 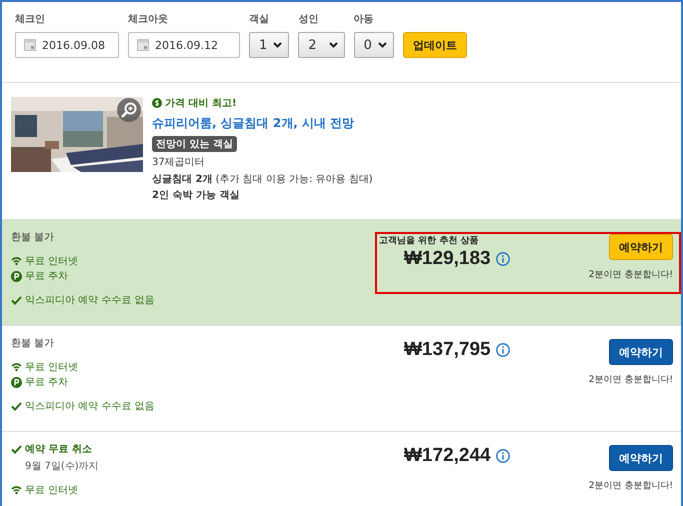 What do you see at coordinates (364, 19) in the screenshot?
I see `field-label: 아동` at bounding box center [364, 19].